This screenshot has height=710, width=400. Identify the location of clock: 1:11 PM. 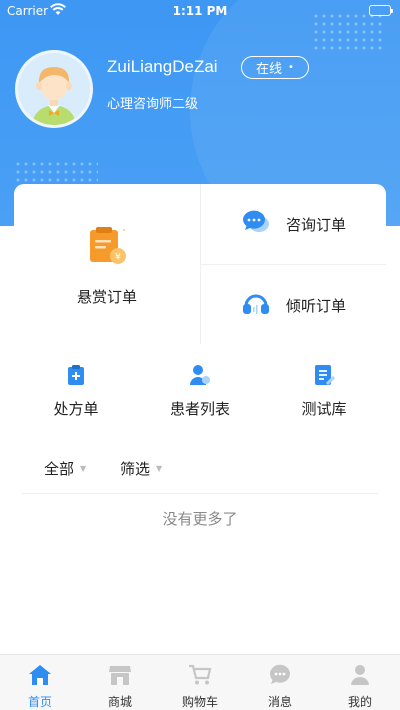
(200, 11).